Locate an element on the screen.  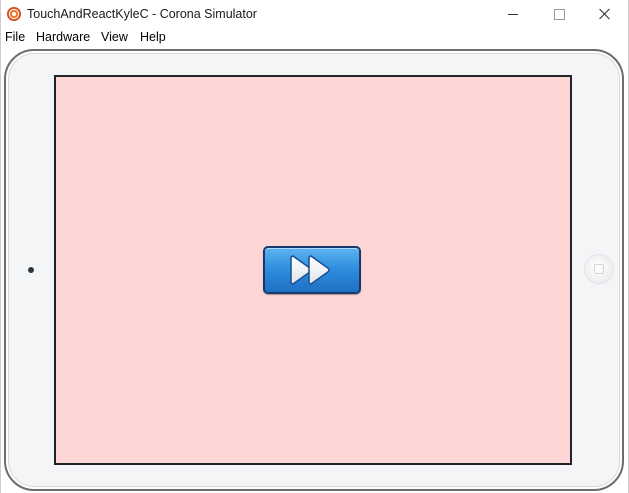
fast-forward-icon is located at coordinates (310, 270).